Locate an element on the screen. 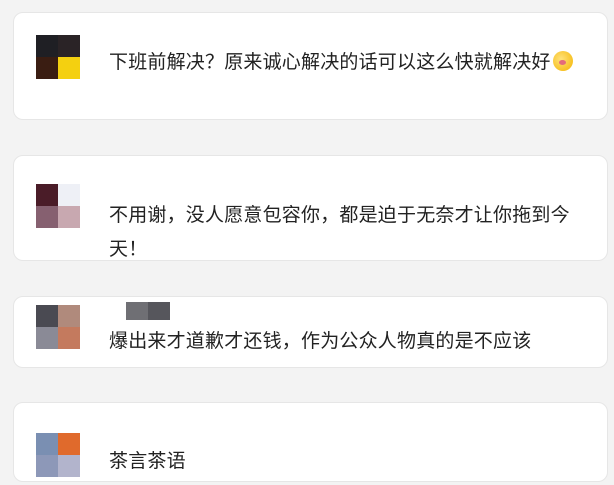 This screenshot has width=614, height=485. username-blurred is located at coordinates (148, 311).